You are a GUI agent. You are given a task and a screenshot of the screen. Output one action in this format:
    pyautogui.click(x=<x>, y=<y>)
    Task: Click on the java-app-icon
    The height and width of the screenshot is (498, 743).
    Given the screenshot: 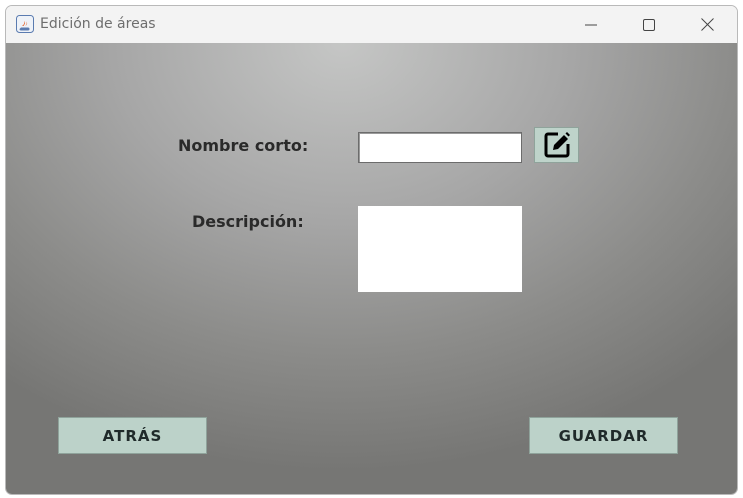 What is the action you would take?
    pyautogui.click(x=25, y=24)
    